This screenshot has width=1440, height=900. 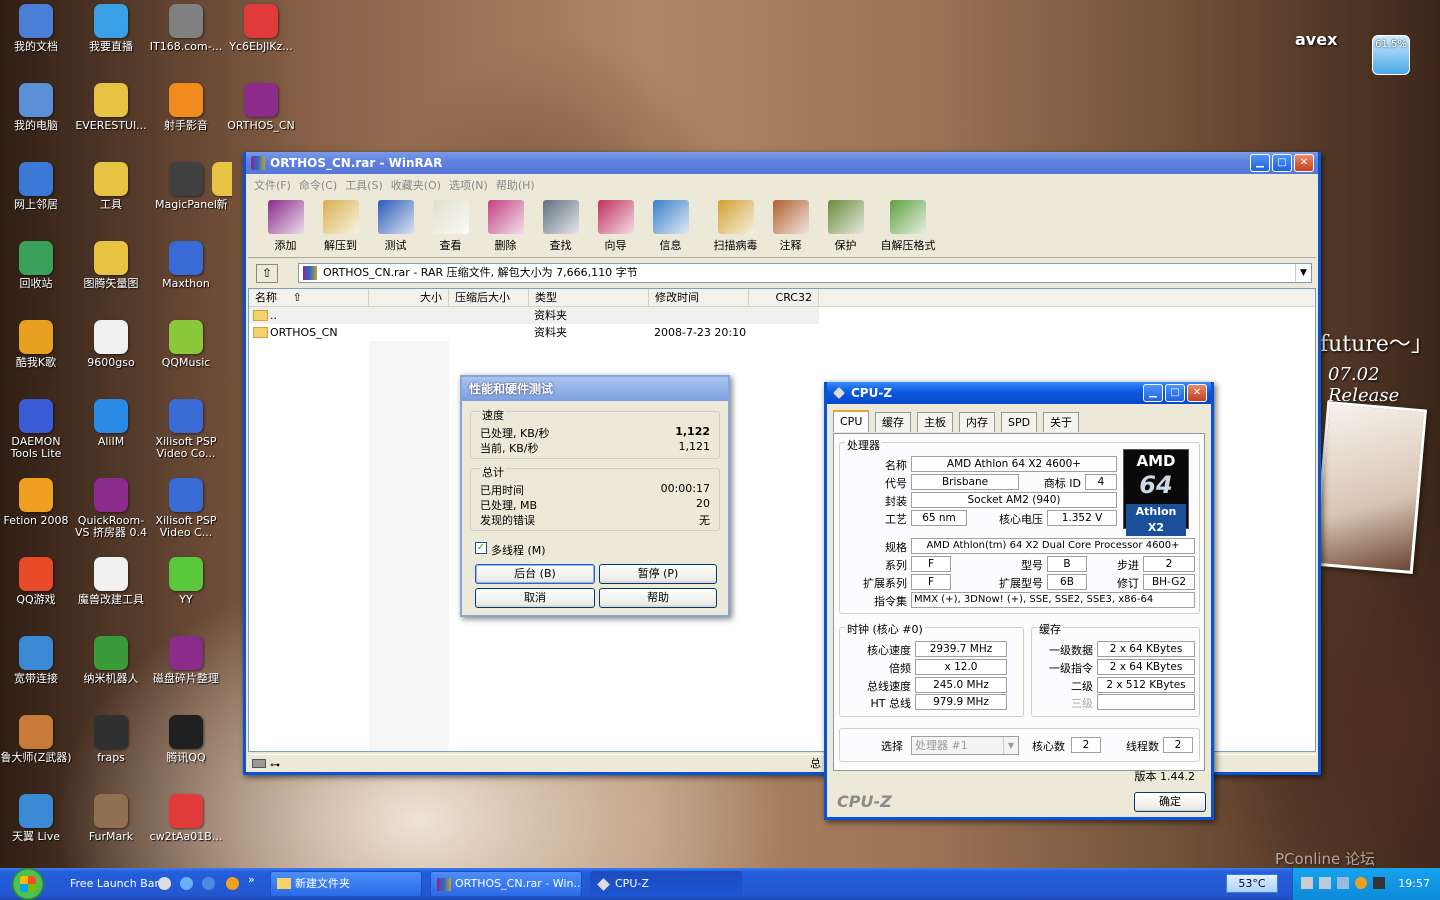 What do you see at coordinates (111, 581) in the screenshot?
I see `desktop-icon: 魔兽改建工具` at bounding box center [111, 581].